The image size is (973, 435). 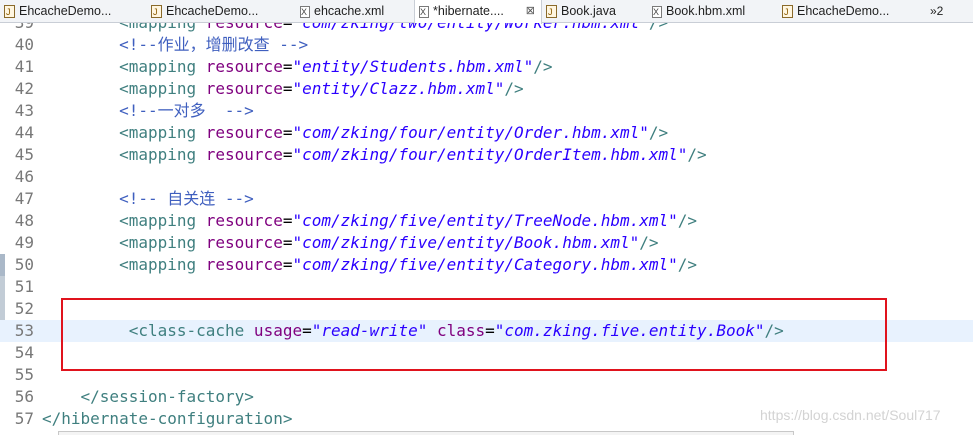 I want to click on line-number: 43, so click(x=24, y=110).